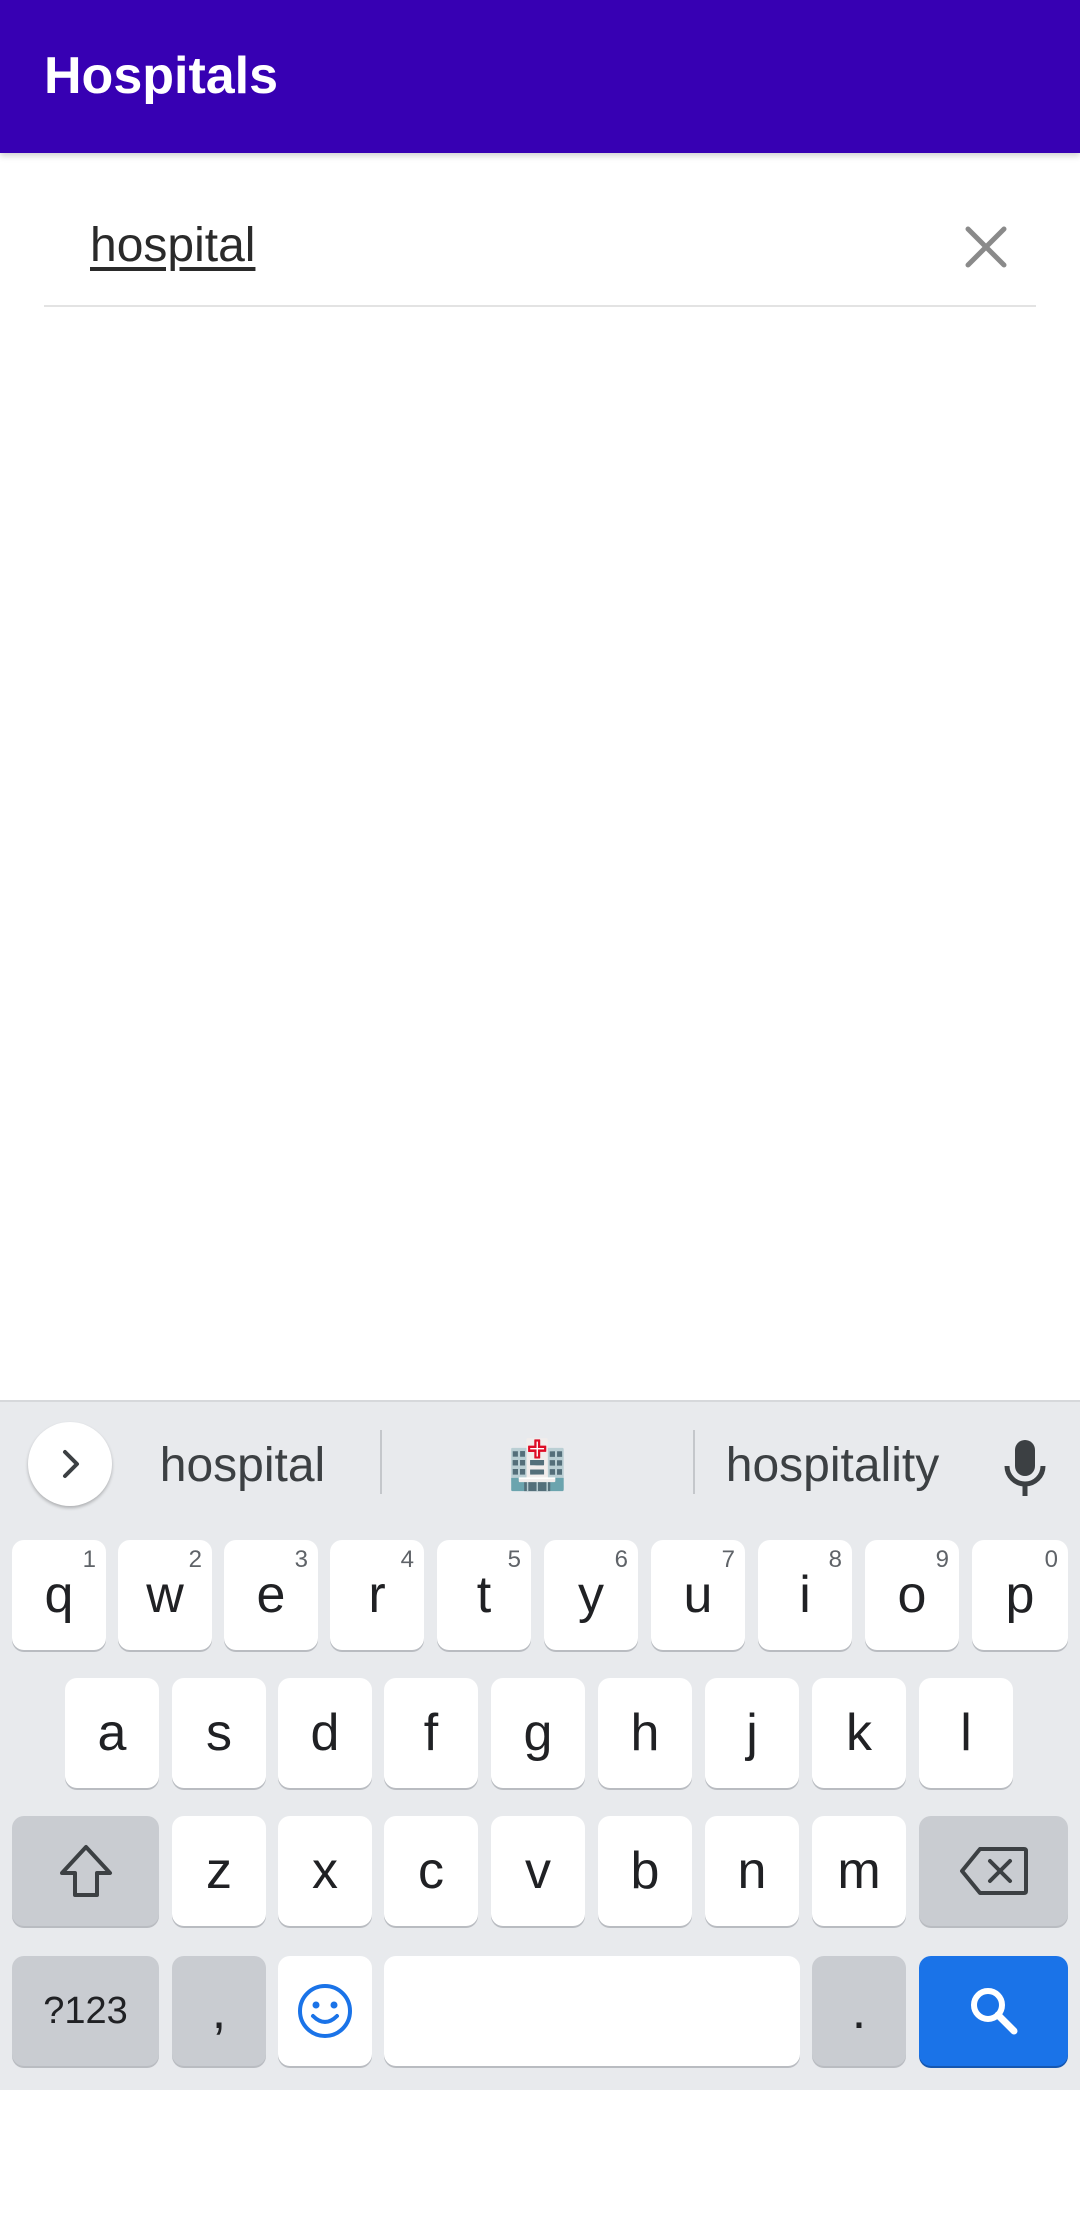 Image resolution: width=1080 pixels, height=2220 pixels. What do you see at coordinates (219, 1871) in the screenshot?
I see `key-z: z` at bounding box center [219, 1871].